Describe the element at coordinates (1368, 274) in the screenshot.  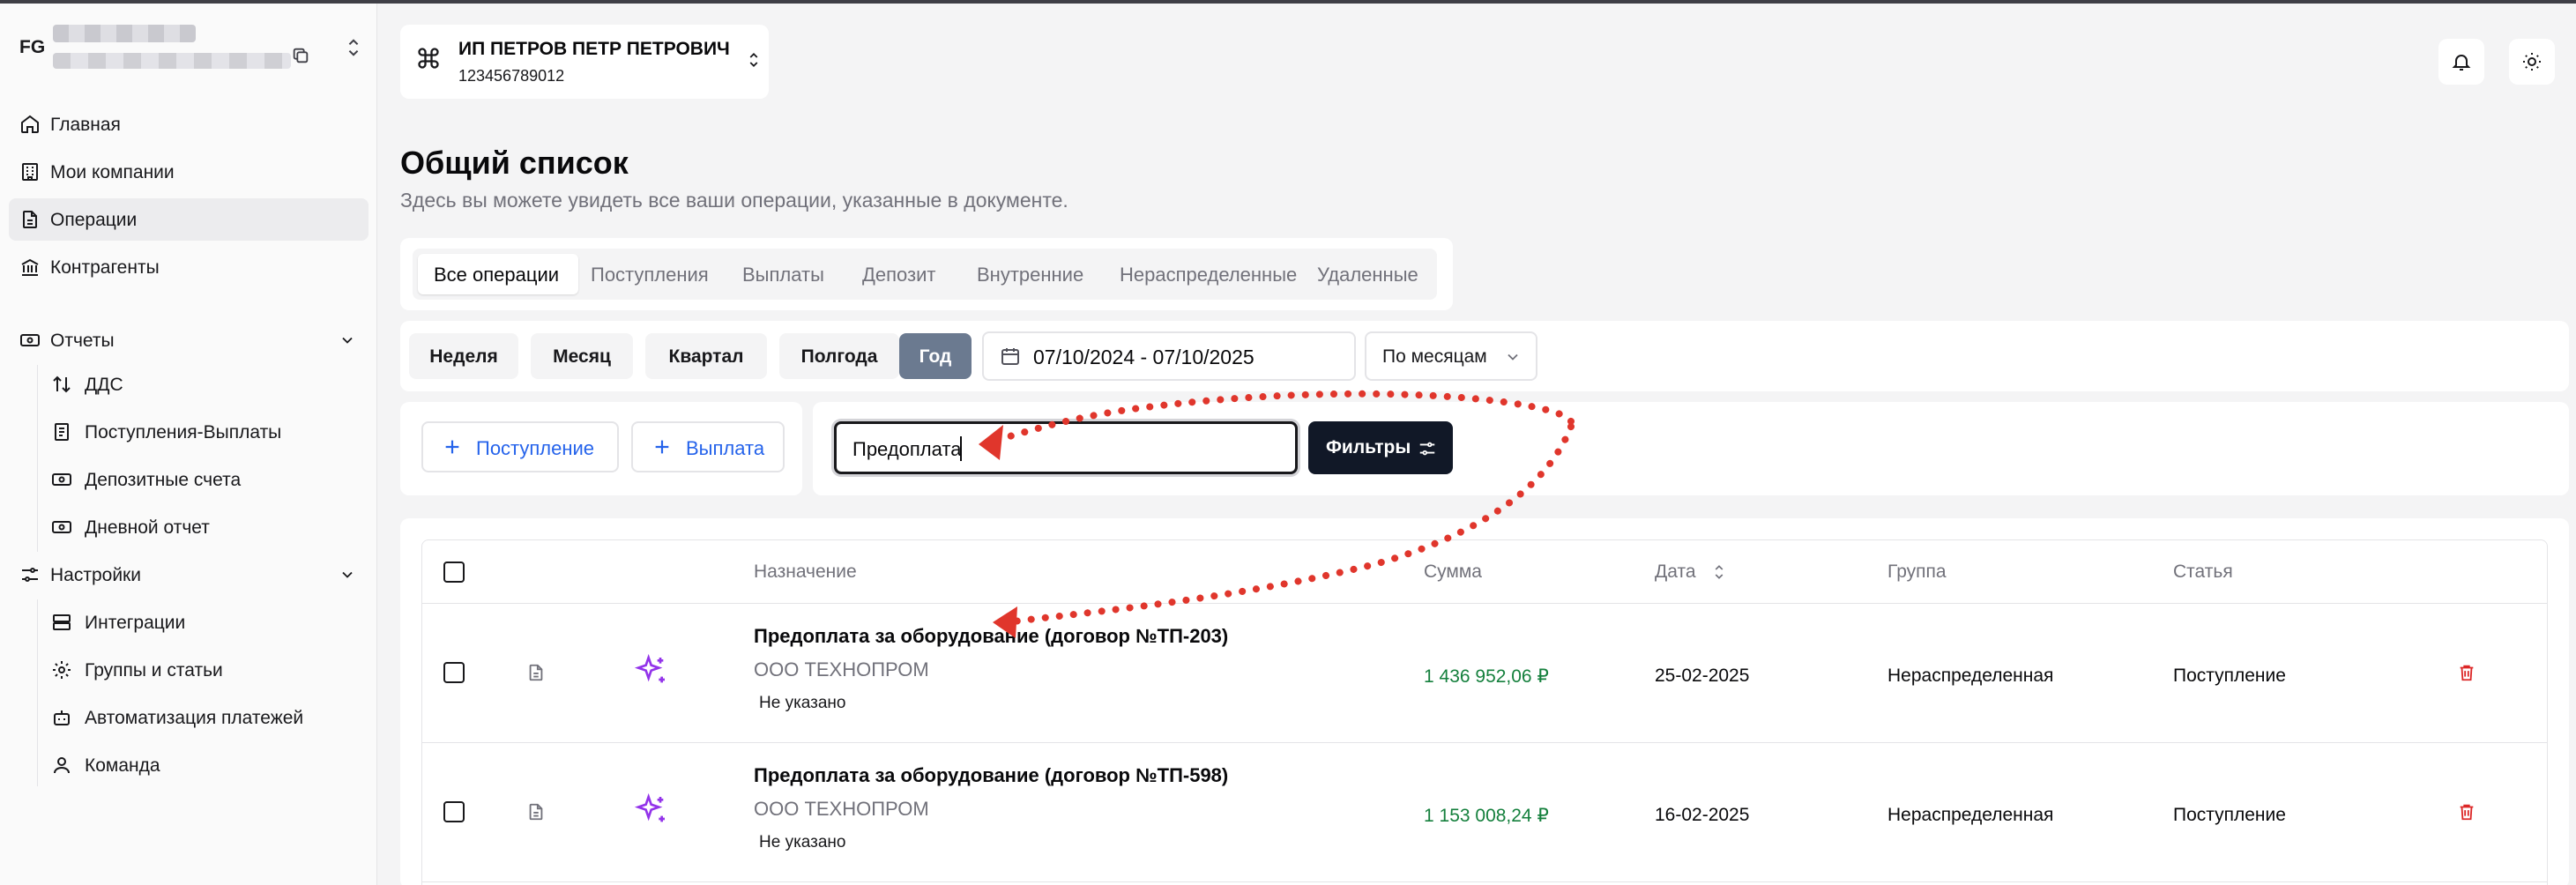
I see `tab-deleted: Удаленные` at that location.